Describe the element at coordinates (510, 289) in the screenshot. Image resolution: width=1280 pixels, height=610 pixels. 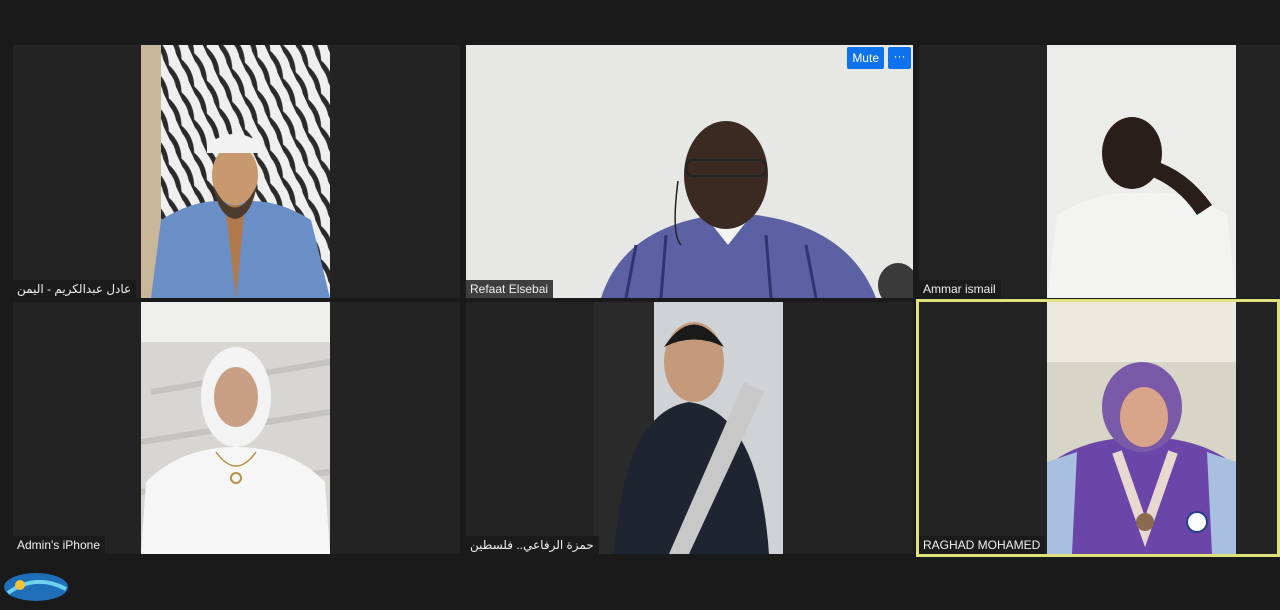
I see `participant-name: Refaat Elsebai` at that location.